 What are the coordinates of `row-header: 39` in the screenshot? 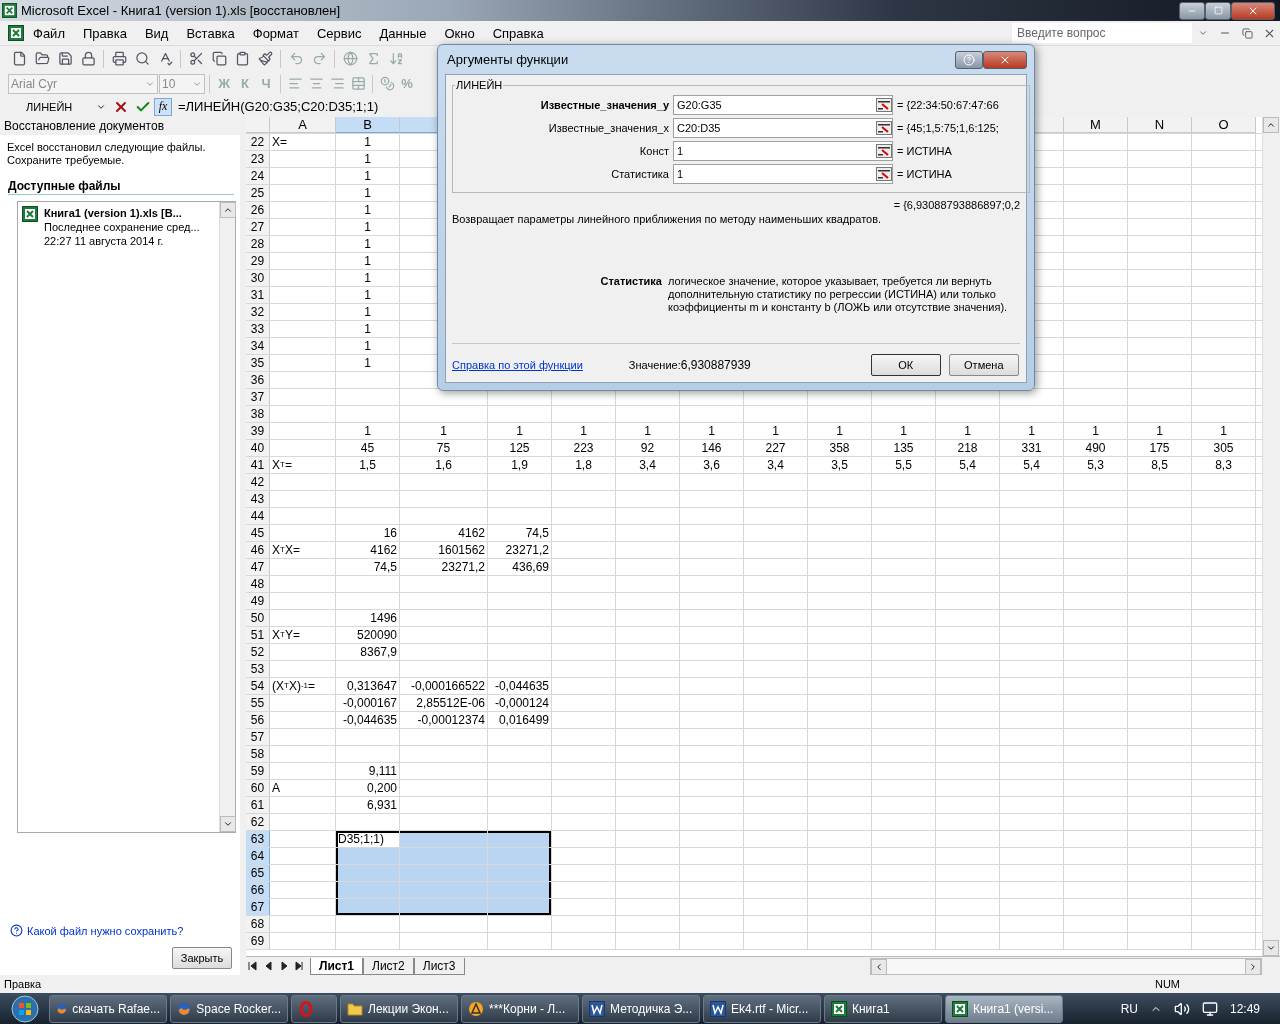 It's located at (258, 431).